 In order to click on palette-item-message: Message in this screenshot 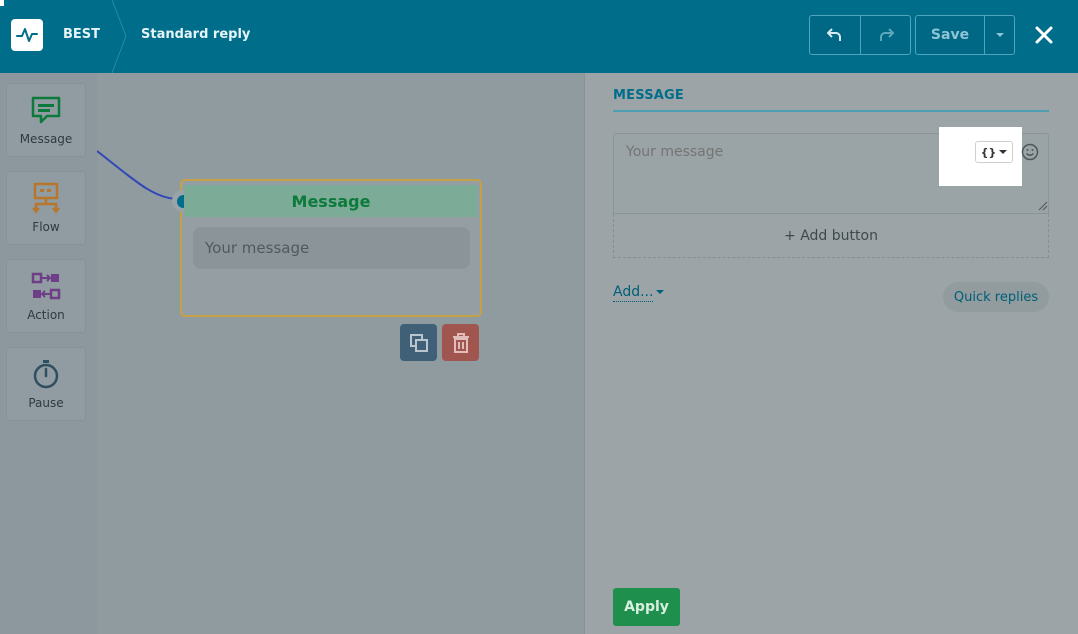, I will do `click(46, 120)`.